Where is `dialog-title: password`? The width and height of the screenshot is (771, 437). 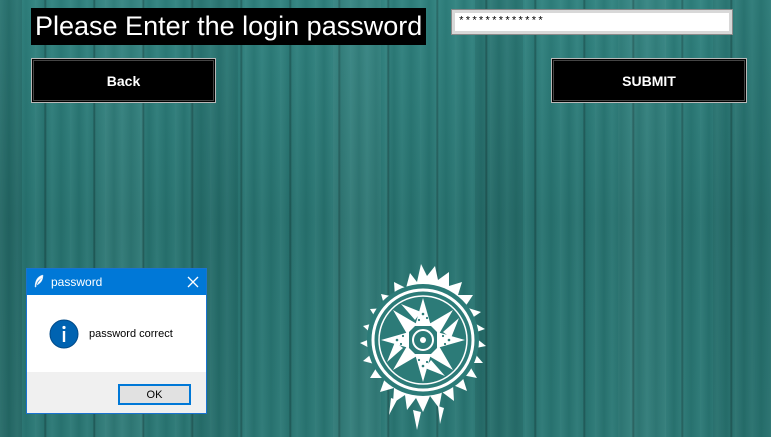 dialog-title: password is located at coordinates (77, 282).